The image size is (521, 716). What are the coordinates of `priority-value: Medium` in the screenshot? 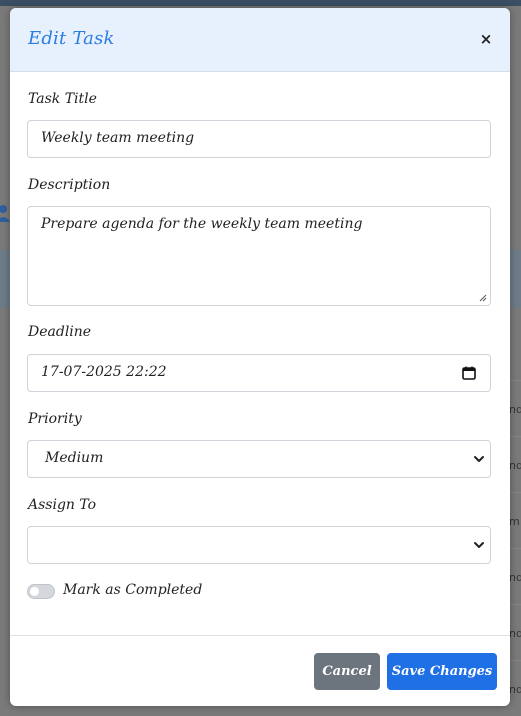 It's located at (74, 458).